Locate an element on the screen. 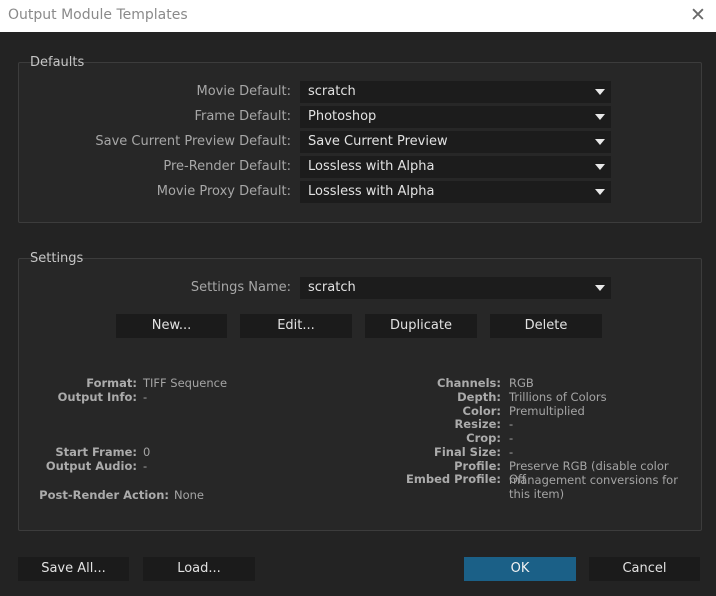 Image resolution: width=716 pixels, height=596 pixels. depth-value: Trillions of Colors is located at coordinates (558, 397).